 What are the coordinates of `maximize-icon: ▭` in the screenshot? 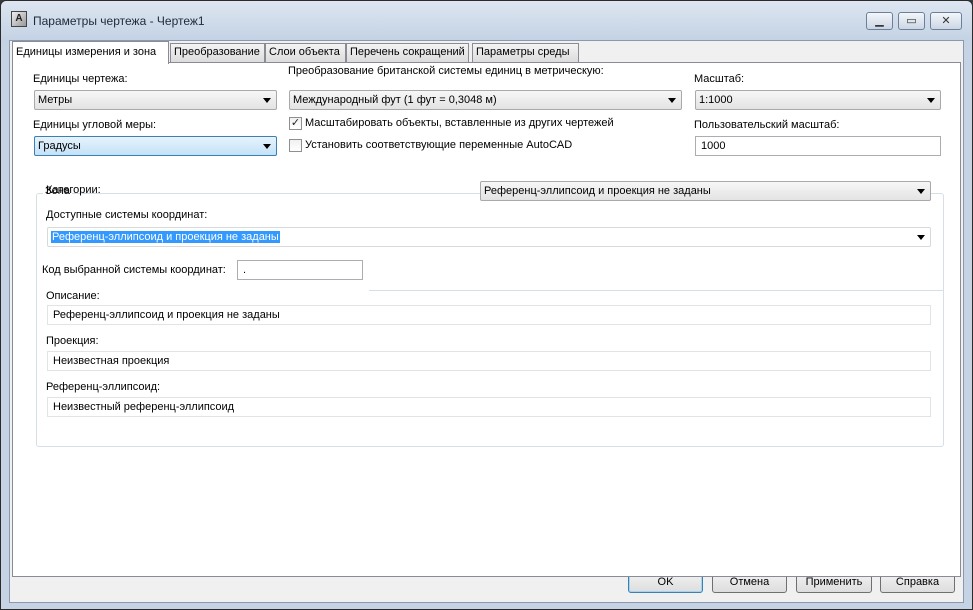 It's located at (911, 21).